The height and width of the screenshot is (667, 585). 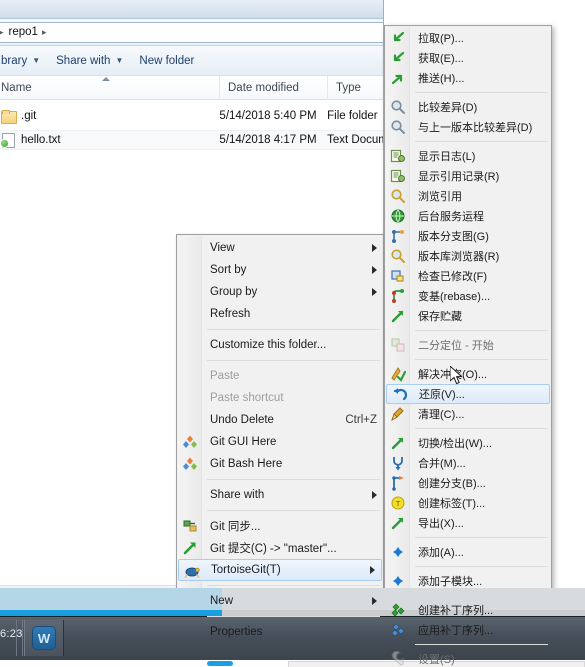 I want to click on daemon-globe-icon, so click(x=398, y=216).